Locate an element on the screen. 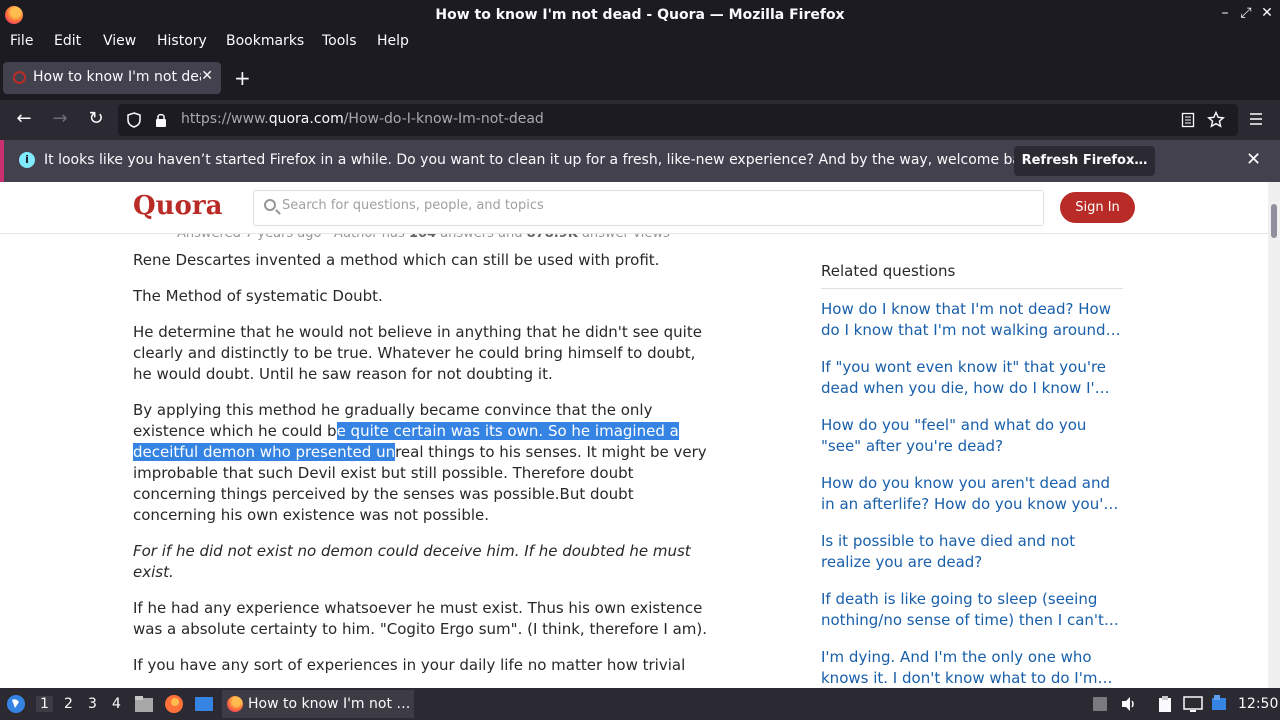 The image size is (1280, 720). answer-paragraph: The Method of systematic Doubt. is located at coordinates (258, 296).